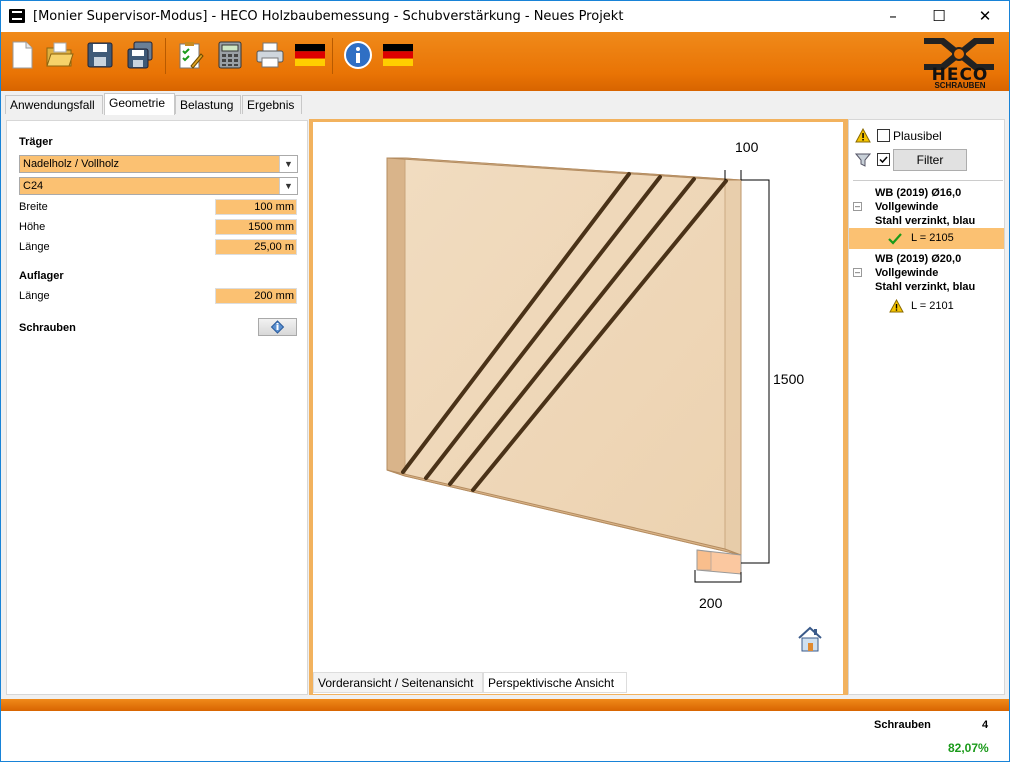 This screenshot has height=762, width=1010. What do you see at coordinates (959, 62) in the screenshot?
I see `heco-logo: HECO SCHRAUBEN` at bounding box center [959, 62].